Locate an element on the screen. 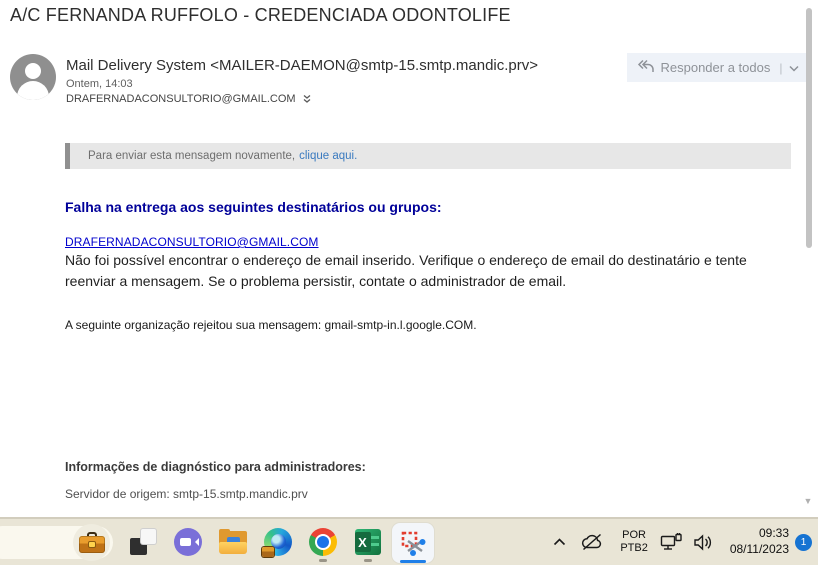 Image resolution: width=818 pixels, height=565 pixels. recipient-row: DRAFERNADACONSULTORIO@GMAIL.COM is located at coordinates (189, 99).